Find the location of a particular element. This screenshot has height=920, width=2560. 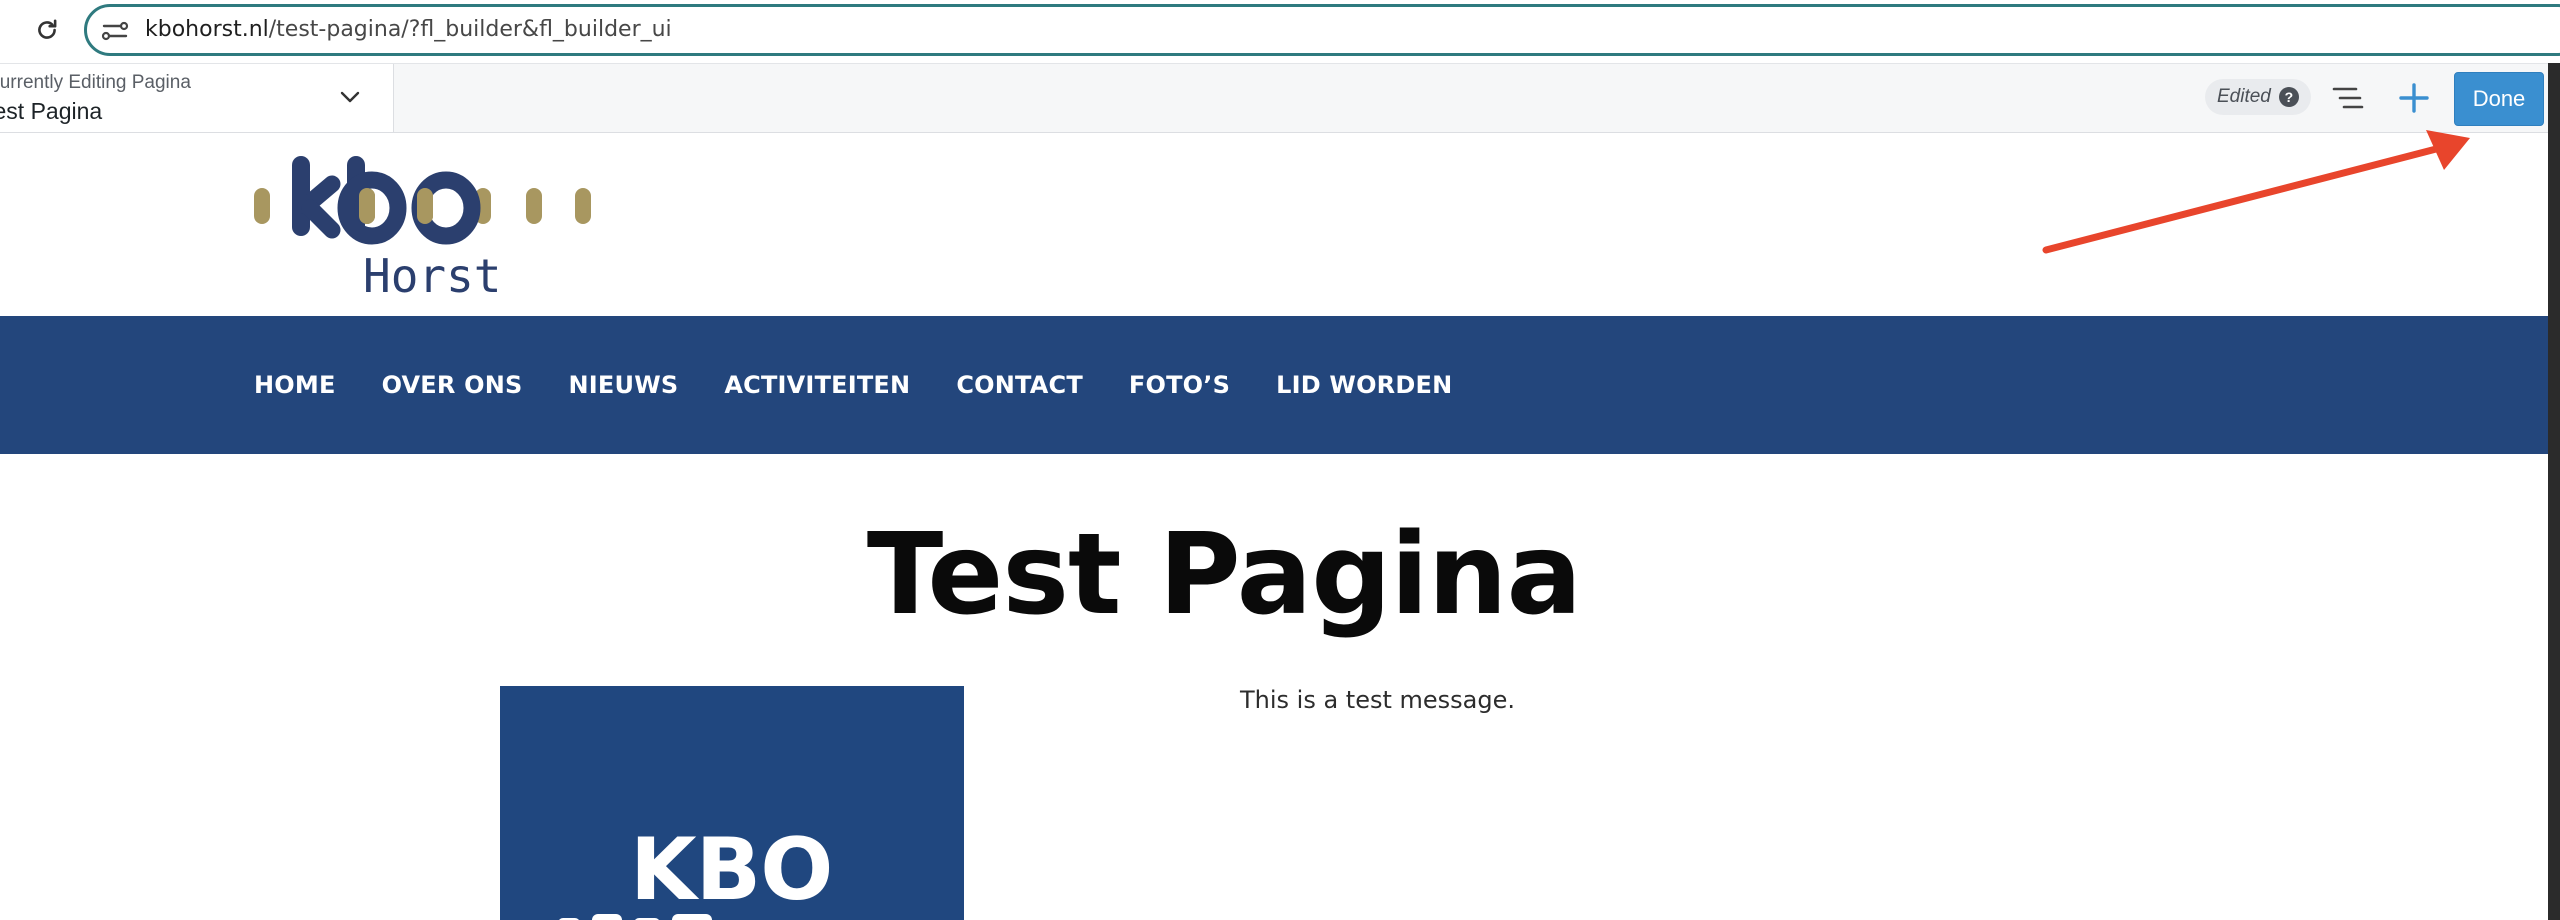

kbo-image-subtext-graphic is located at coordinates (635, 917).